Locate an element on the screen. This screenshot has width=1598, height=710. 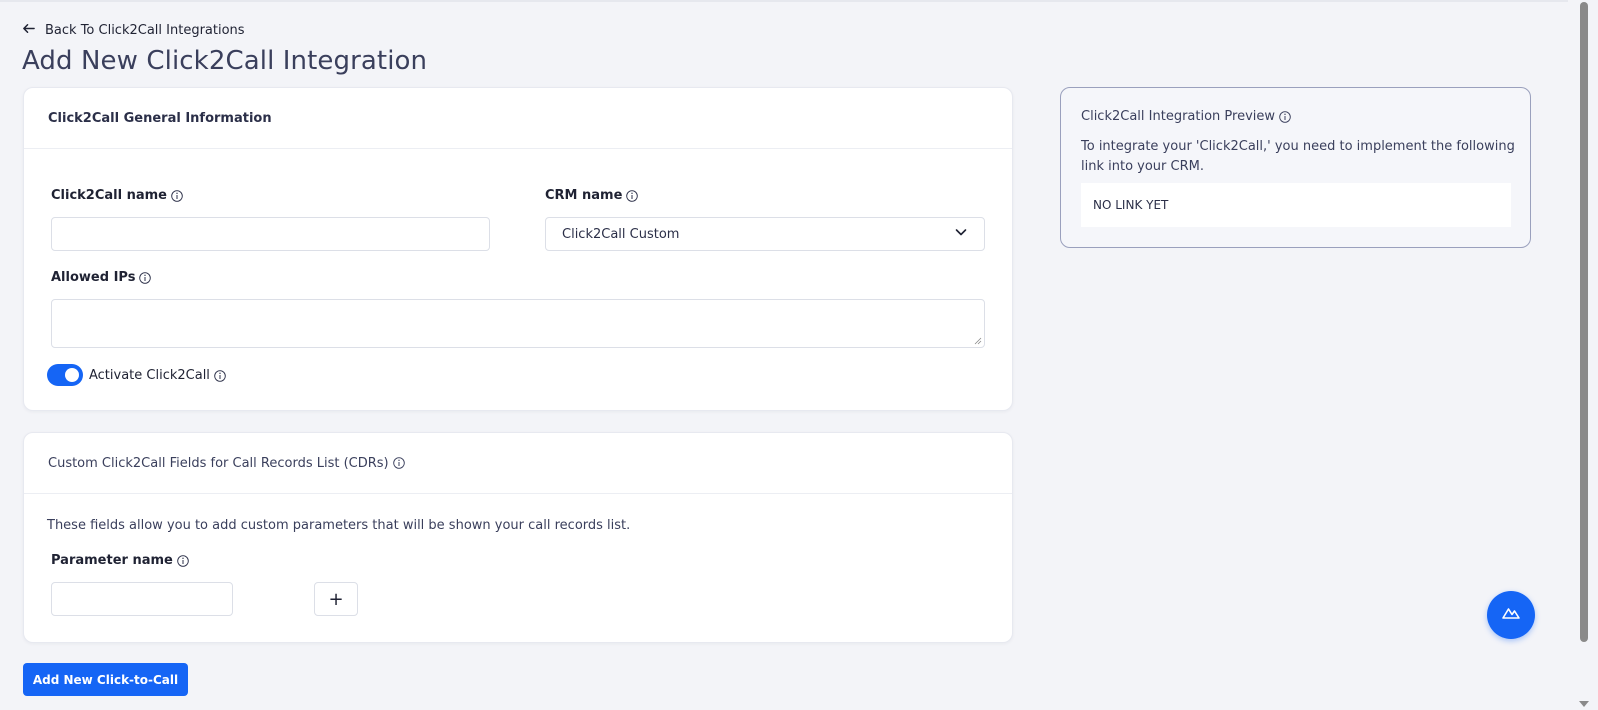
top-border is located at coordinates (784, 1).